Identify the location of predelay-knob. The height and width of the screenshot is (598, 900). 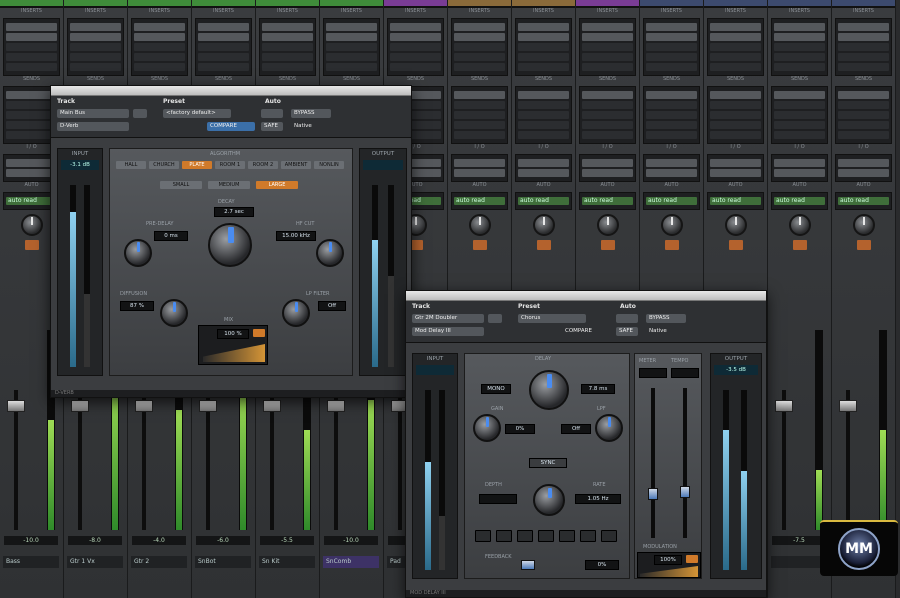
(138, 253).